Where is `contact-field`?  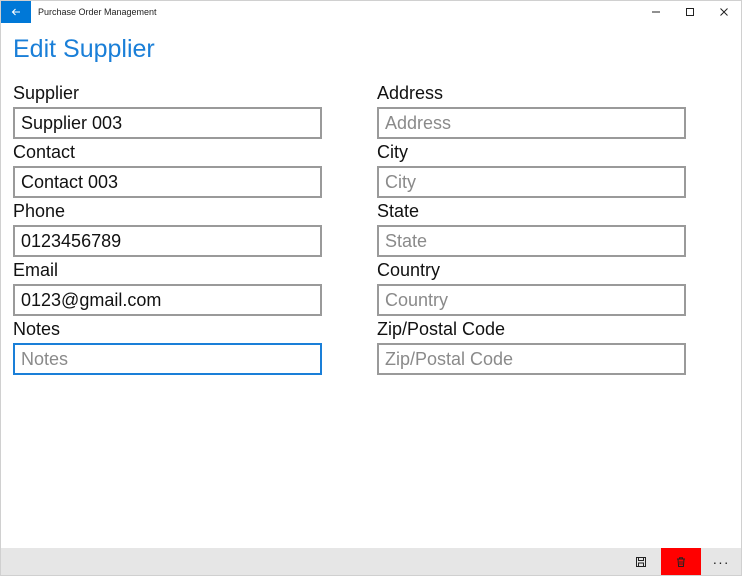 contact-field is located at coordinates (167, 182).